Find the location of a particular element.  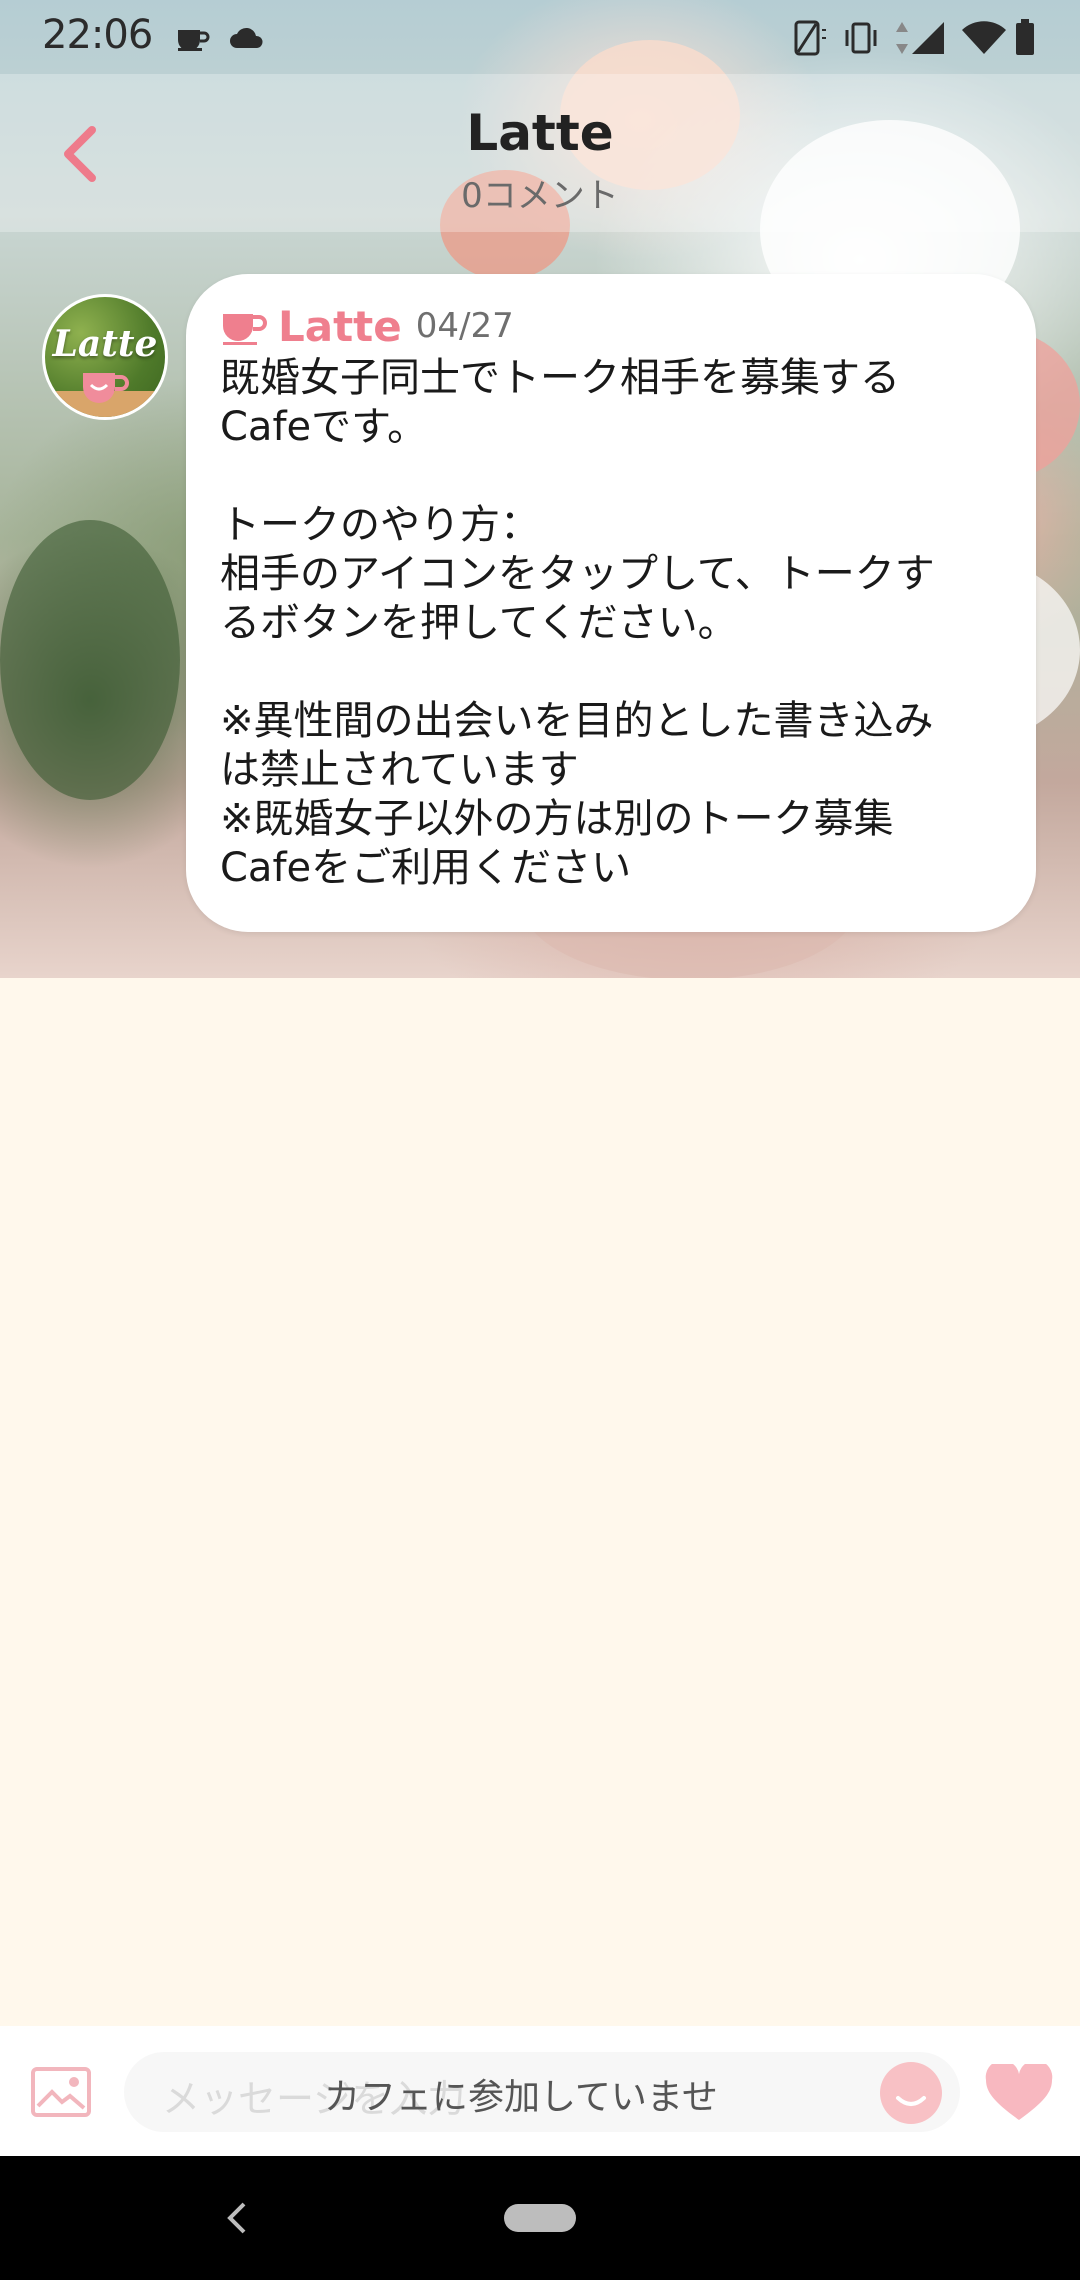

message-input-bar: メッセージを入力 カフェに参加していませ is located at coordinates (540, 2091).